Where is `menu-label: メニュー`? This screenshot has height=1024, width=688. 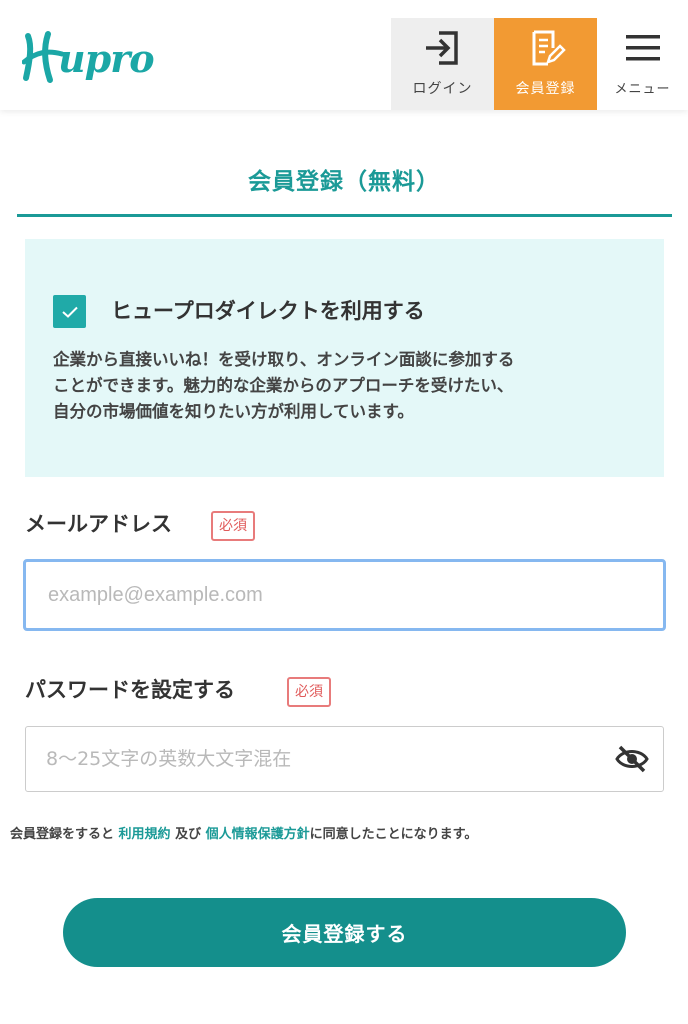 menu-label: メニュー is located at coordinates (642, 89).